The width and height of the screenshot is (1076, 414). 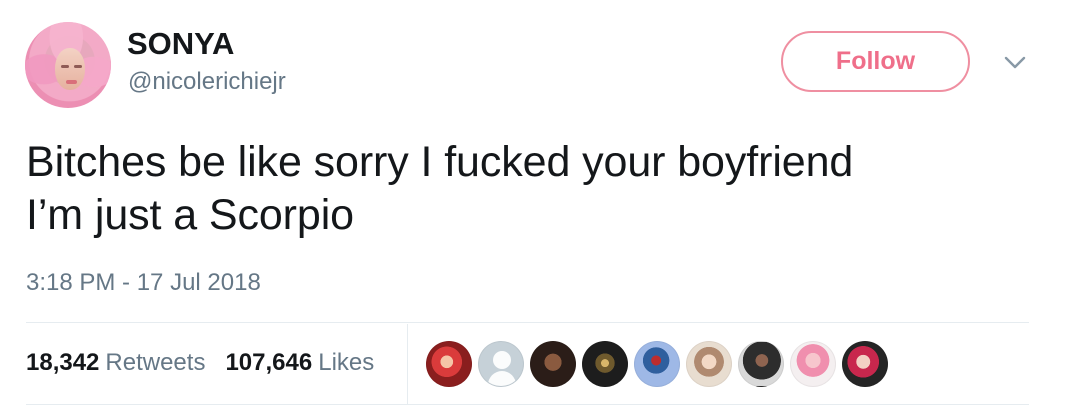 What do you see at coordinates (1015, 62) in the screenshot?
I see `chevron-down-icon` at bounding box center [1015, 62].